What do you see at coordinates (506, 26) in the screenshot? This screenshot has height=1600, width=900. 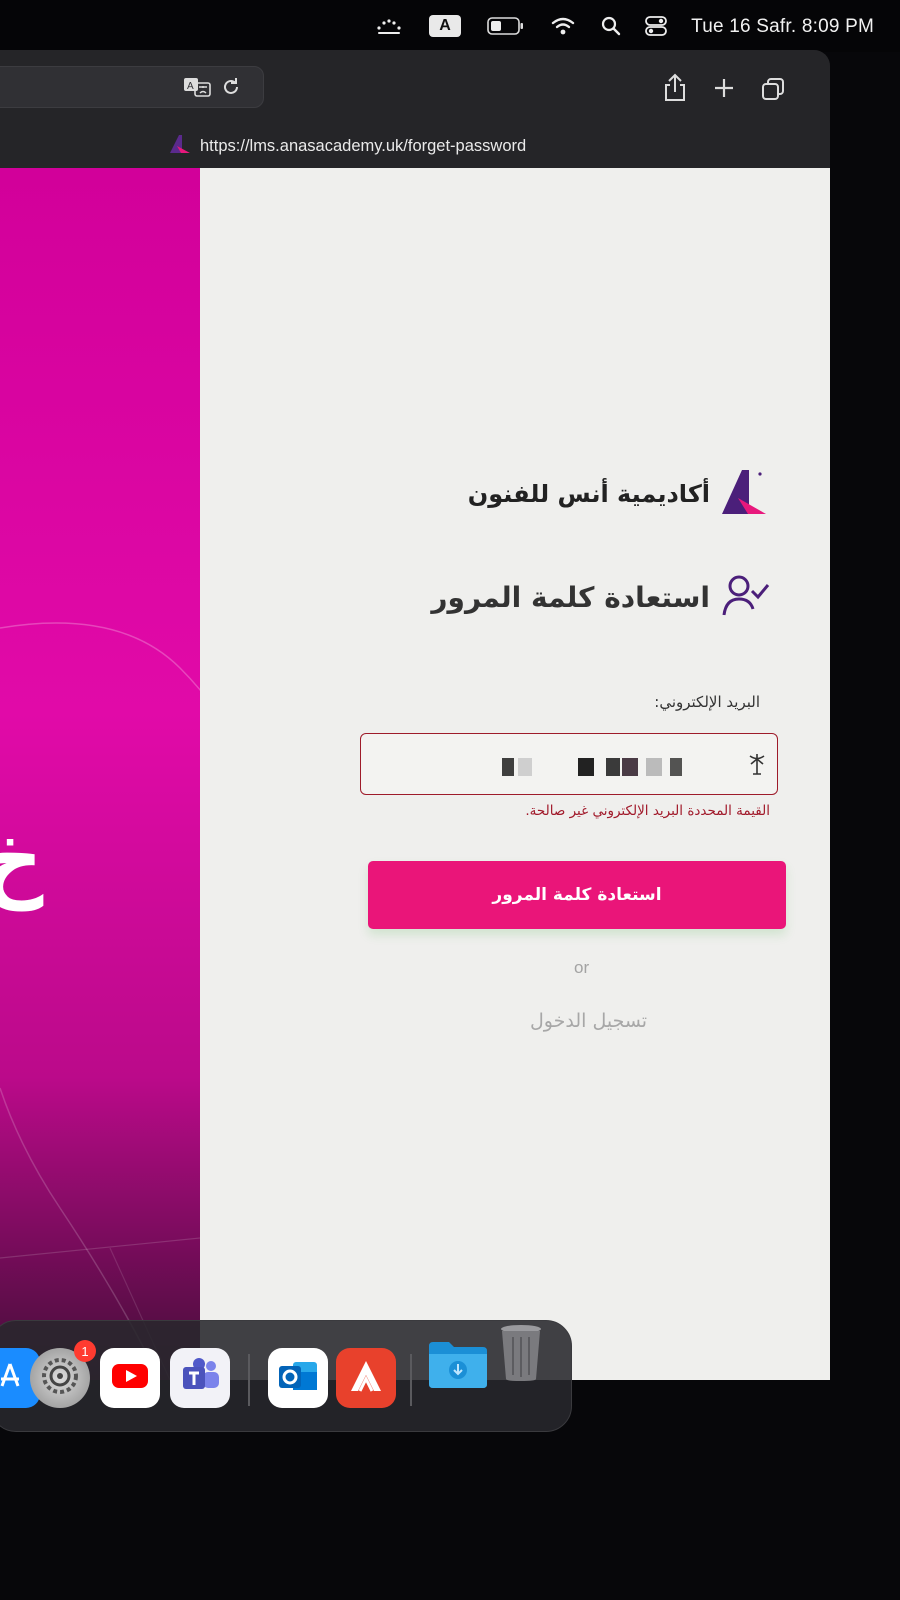 I see `battery-icon` at bounding box center [506, 26].